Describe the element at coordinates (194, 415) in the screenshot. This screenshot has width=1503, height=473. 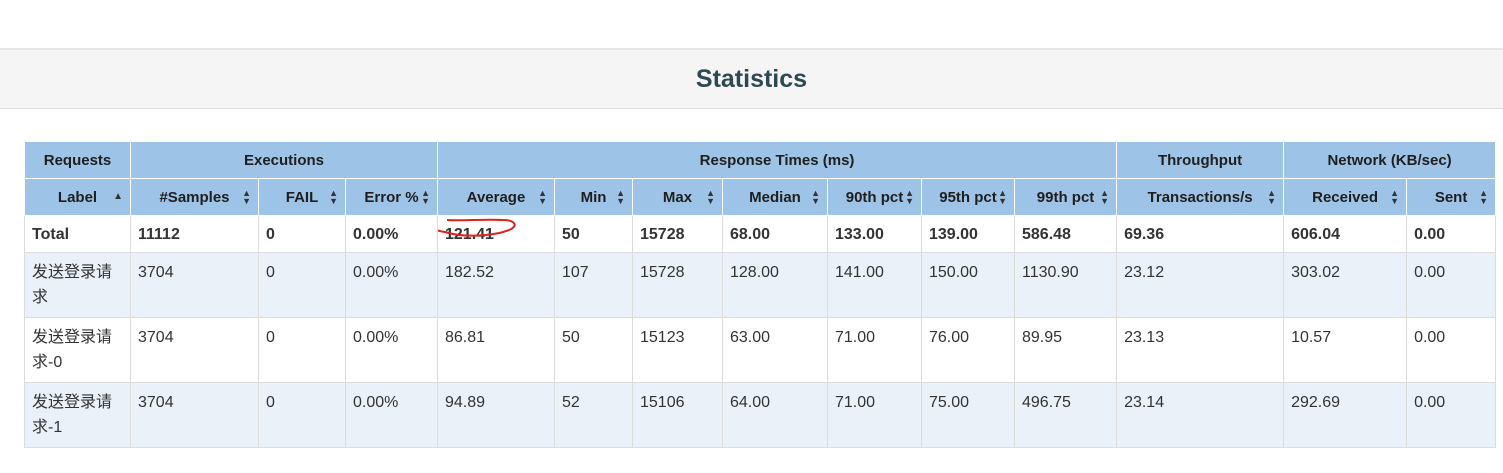
I see `cell-samples: 3704` at that location.